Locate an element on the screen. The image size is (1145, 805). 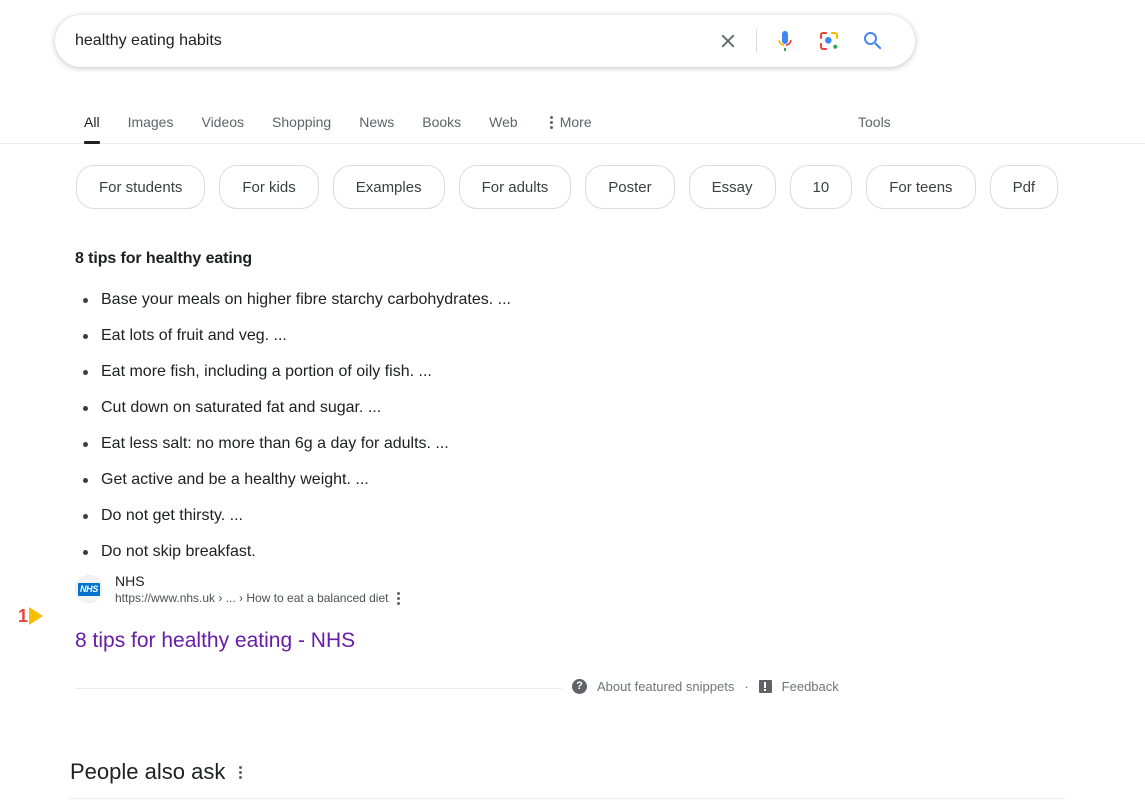
tab-news-label: News is located at coordinates (377, 122).